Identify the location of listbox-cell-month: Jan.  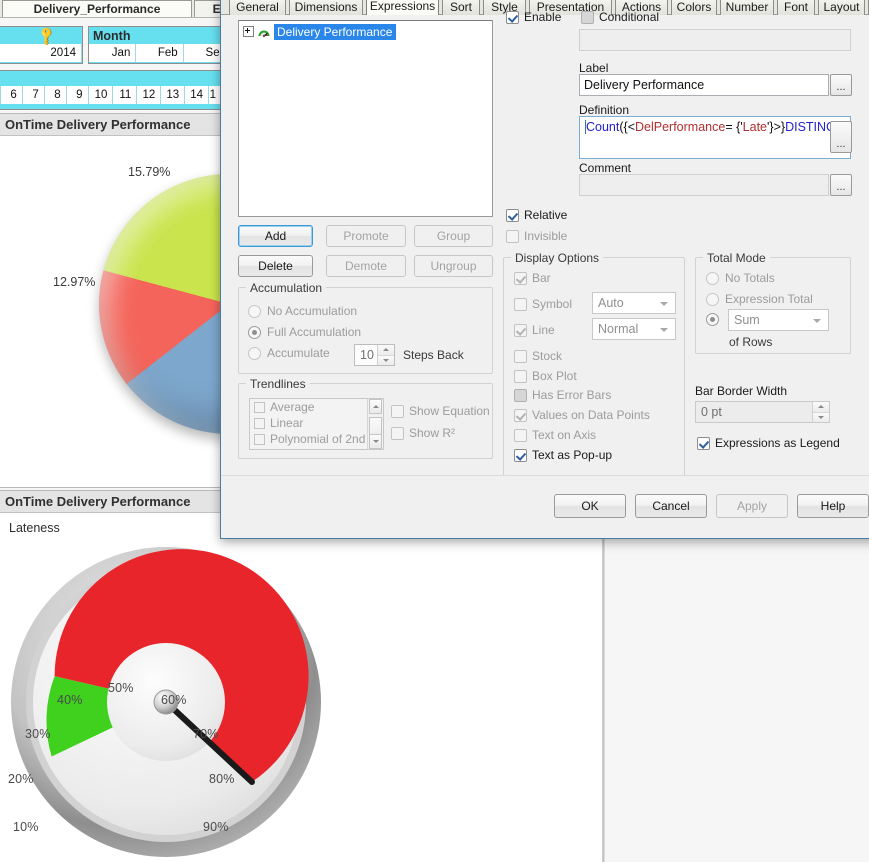
(113, 53).